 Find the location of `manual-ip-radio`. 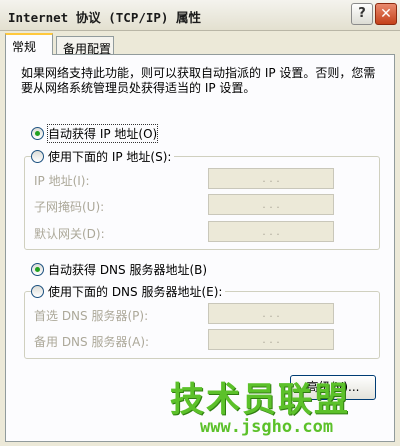

manual-ip-radio is located at coordinates (37, 156).